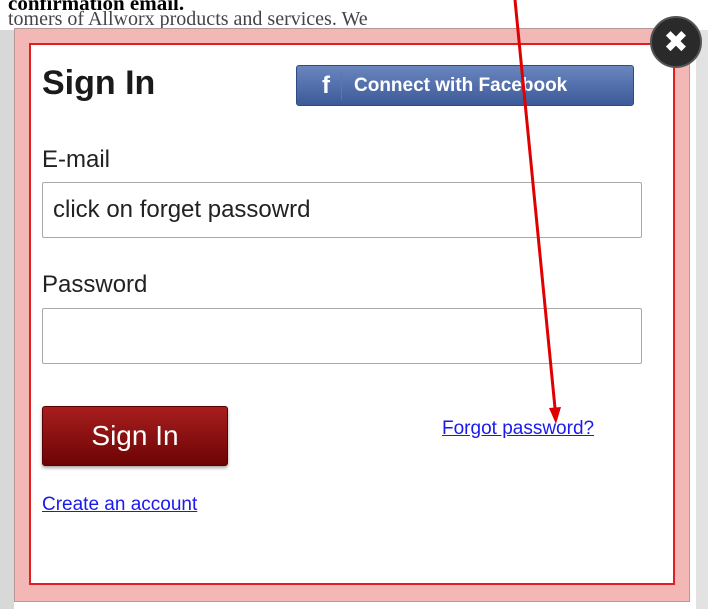  What do you see at coordinates (535, 204) in the screenshot?
I see `annotation-arrow-line` at bounding box center [535, 204].